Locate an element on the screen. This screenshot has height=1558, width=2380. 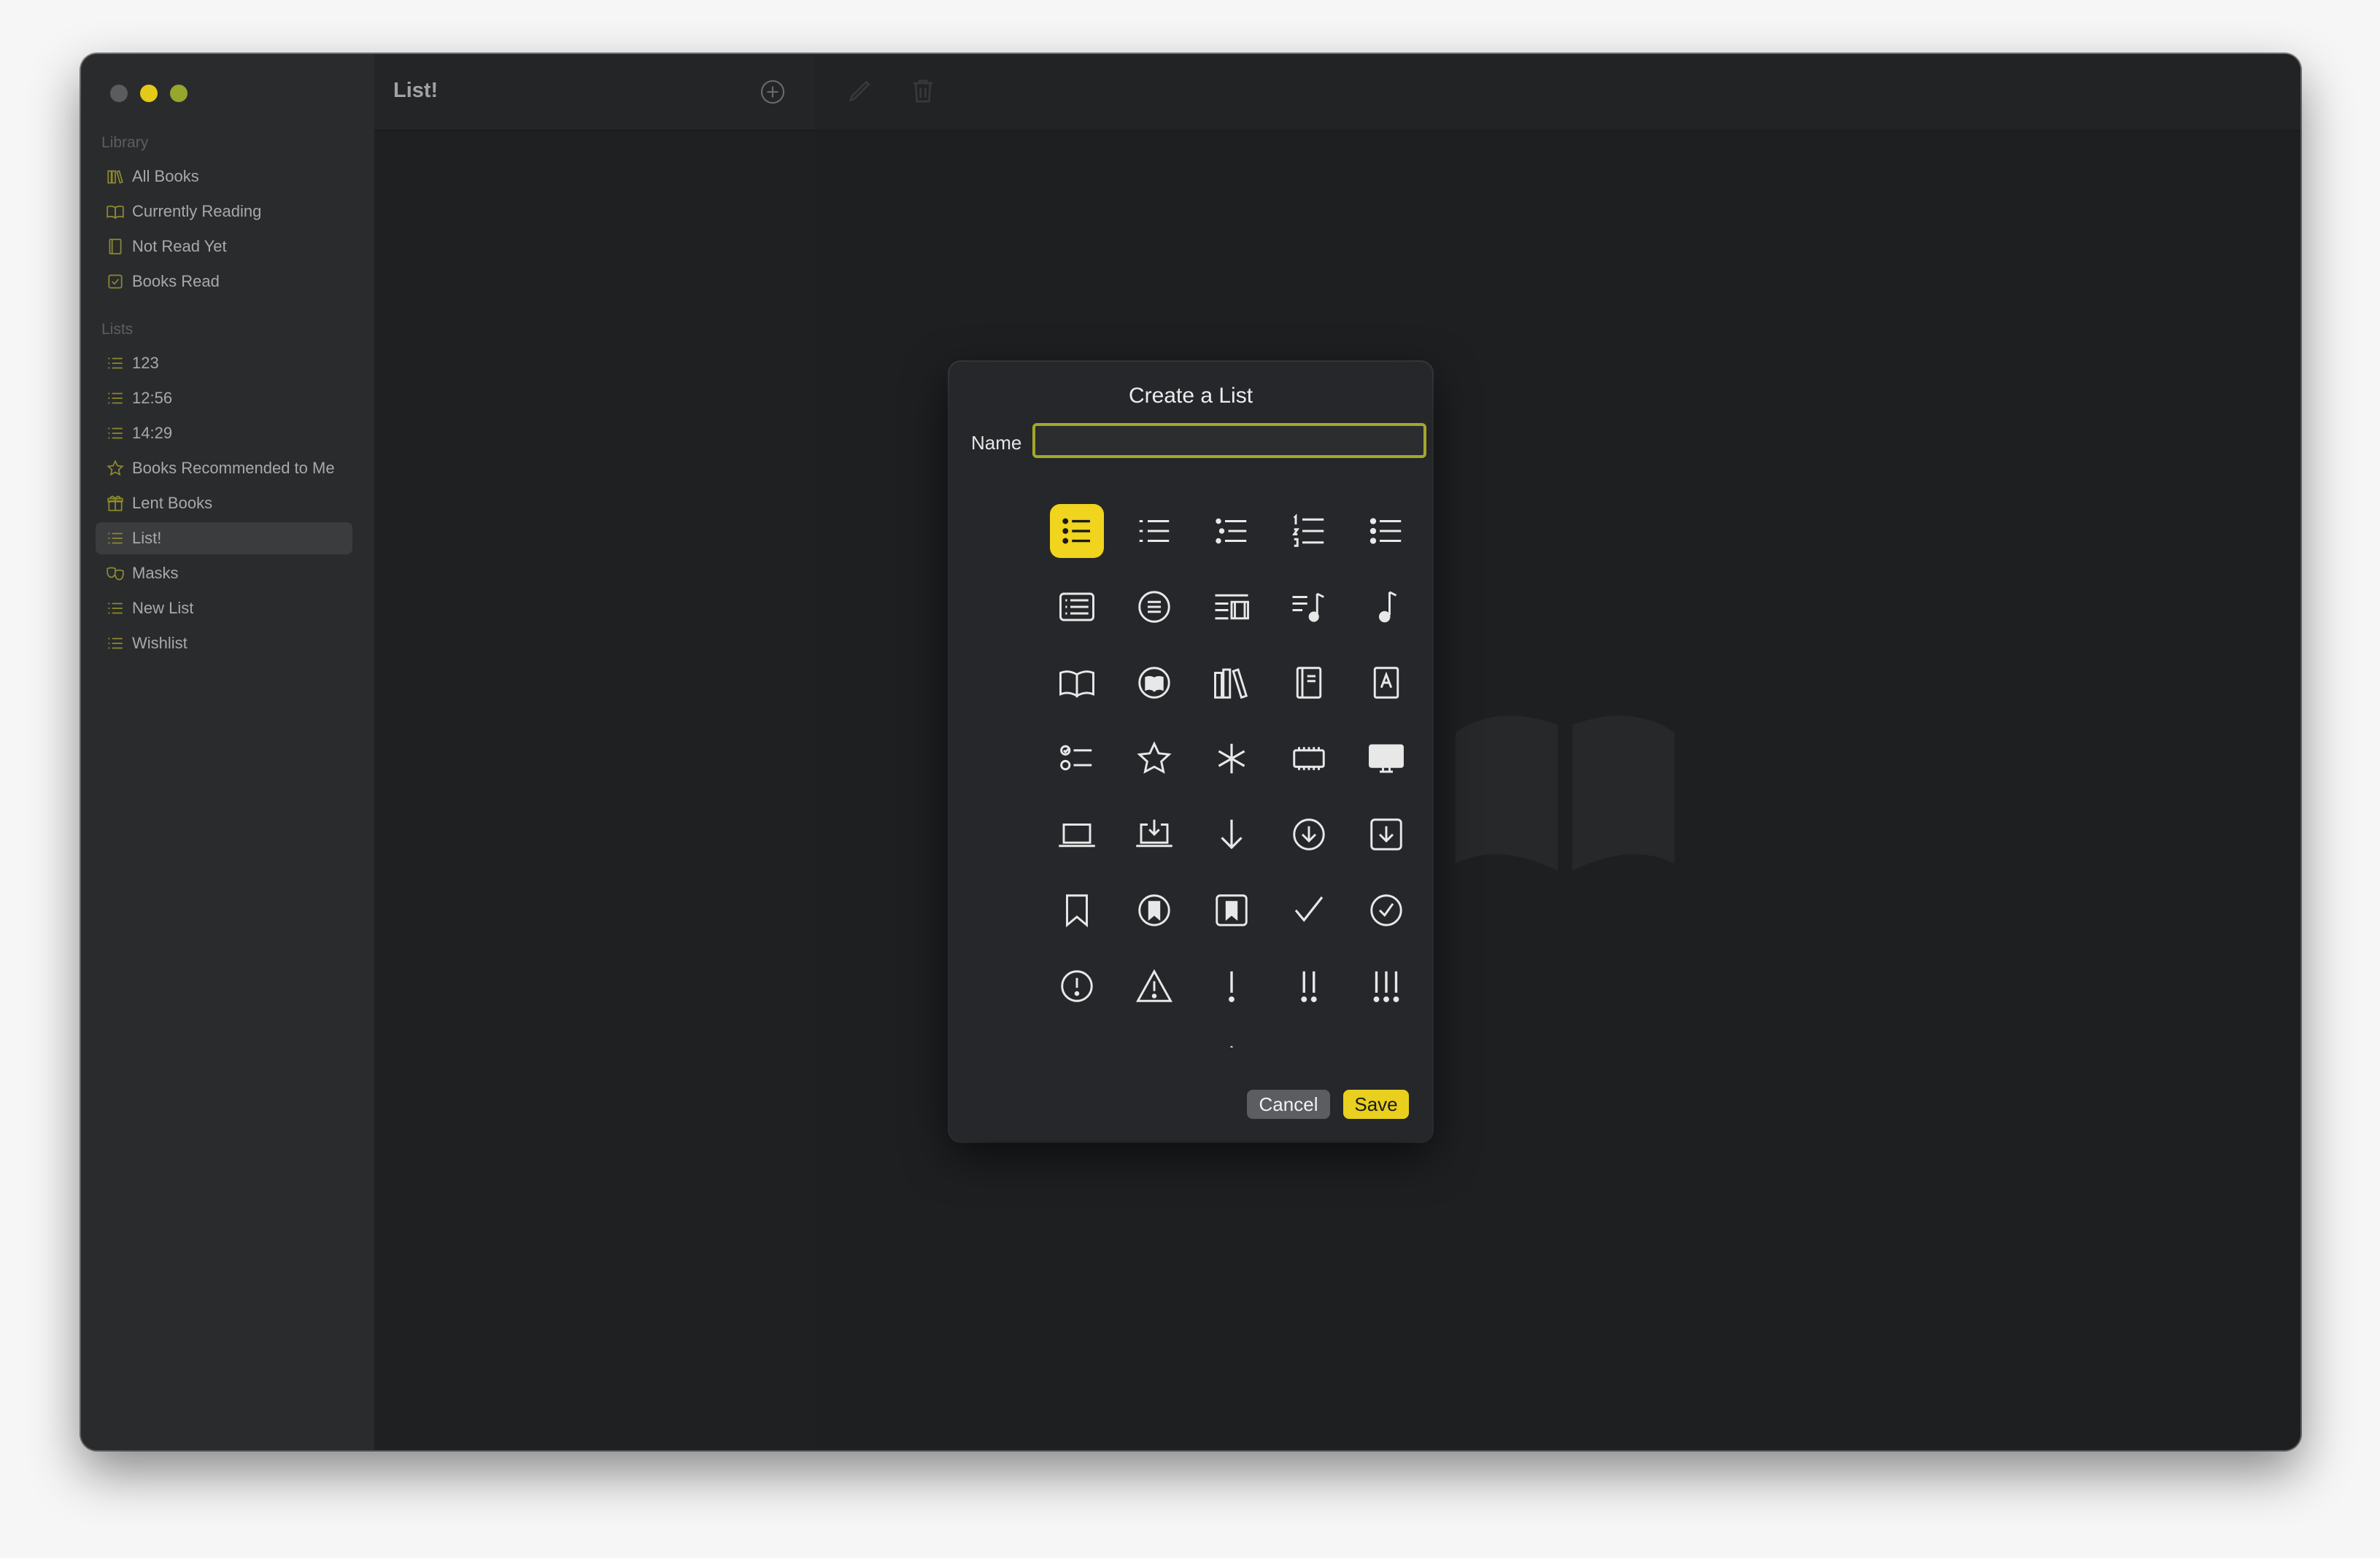
gift-icon is located at coordinates (115, 503).